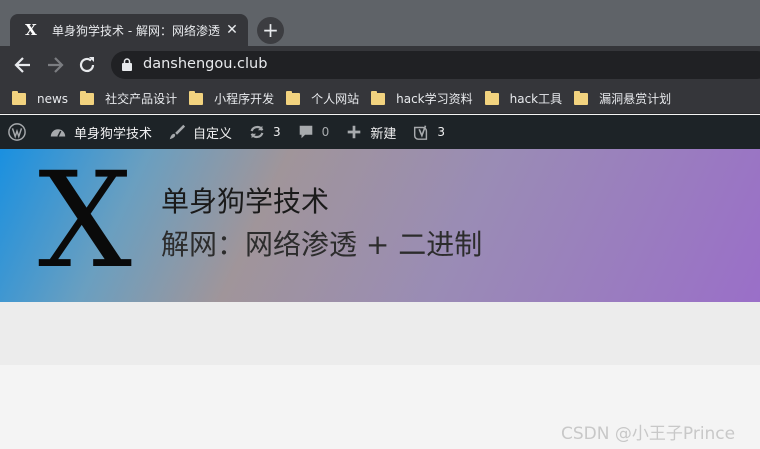  Describe the element at coordinates (205, 64) in the screenshot. I see `url-text: danshengou.club` at that location.